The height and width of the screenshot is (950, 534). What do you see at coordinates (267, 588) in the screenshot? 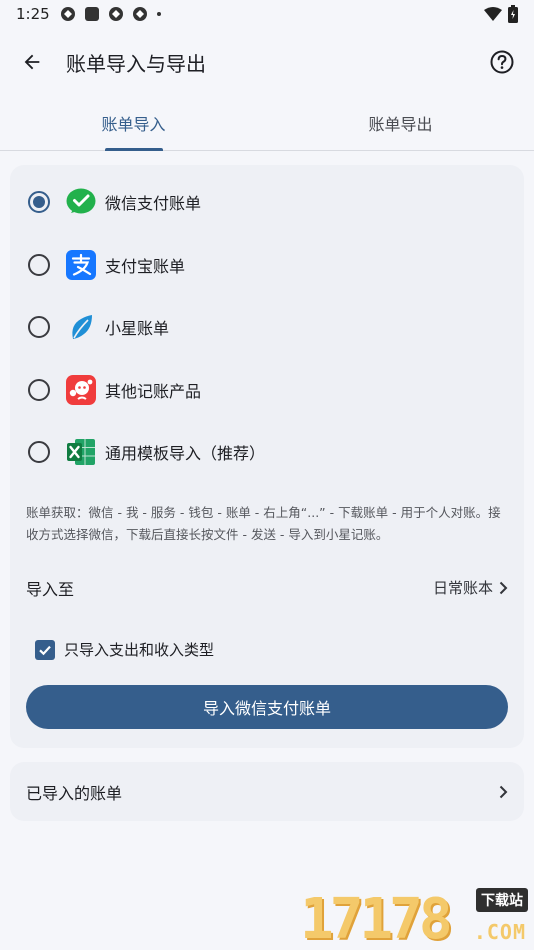
I see `import-destination-row: 导入至 日常账本` at bounding box center [267, 588].